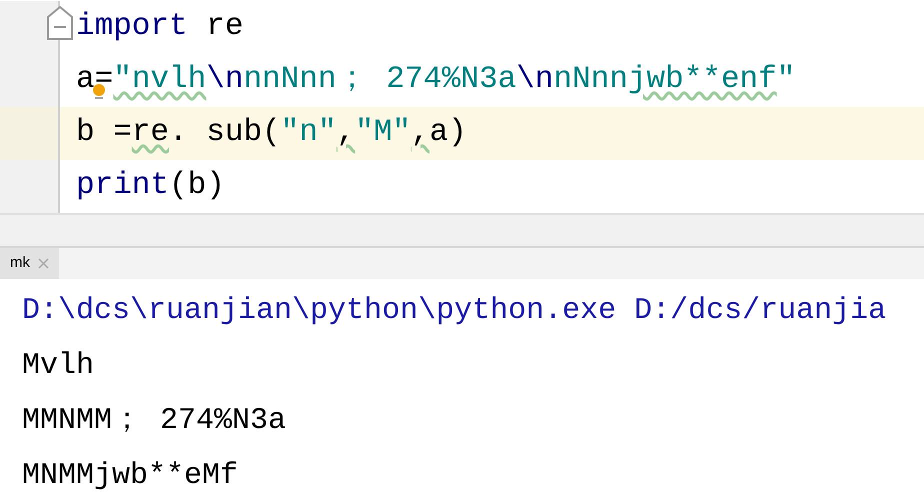 This screenshot has height=504, width=924. What do you see at coordinates (29, 263) in the screenshot?
I see `run-tab: mk` at bounding box center [29, 263].